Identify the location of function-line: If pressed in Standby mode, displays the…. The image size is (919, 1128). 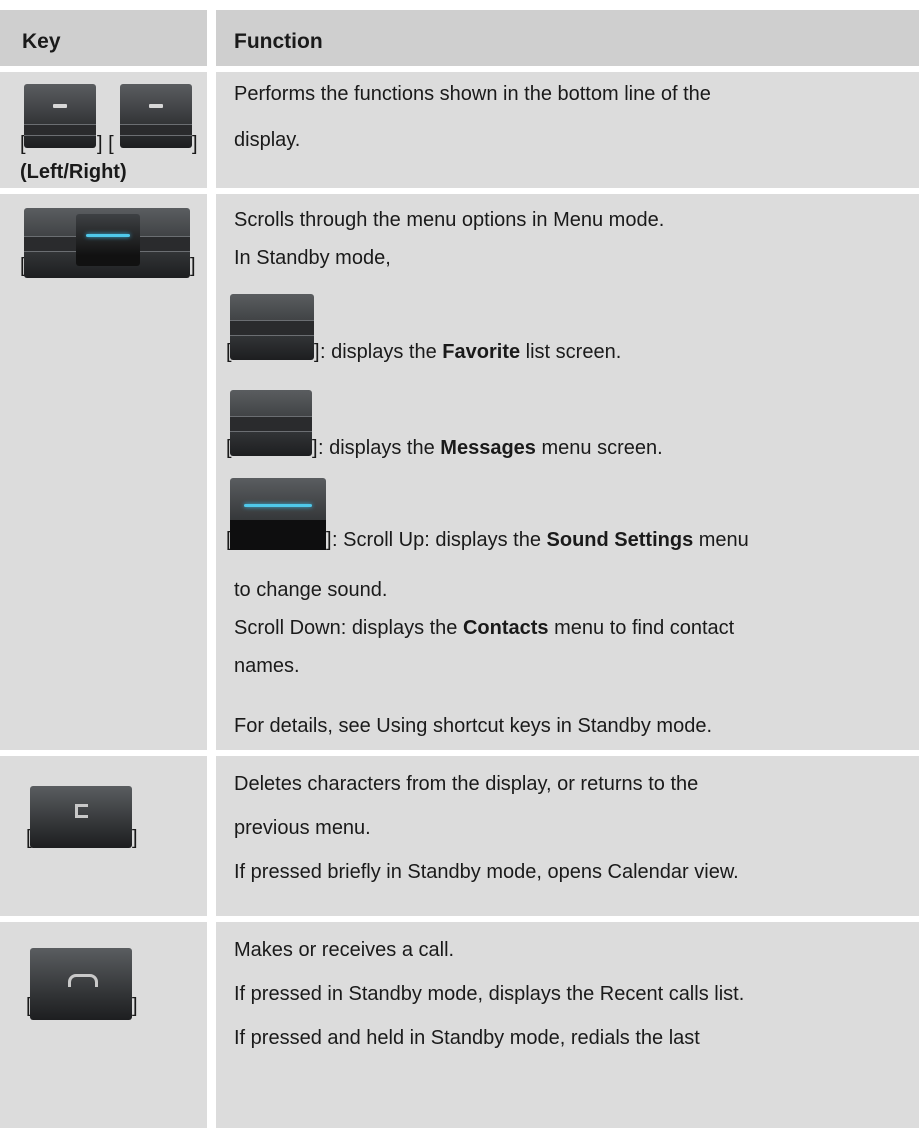
(489, 994).